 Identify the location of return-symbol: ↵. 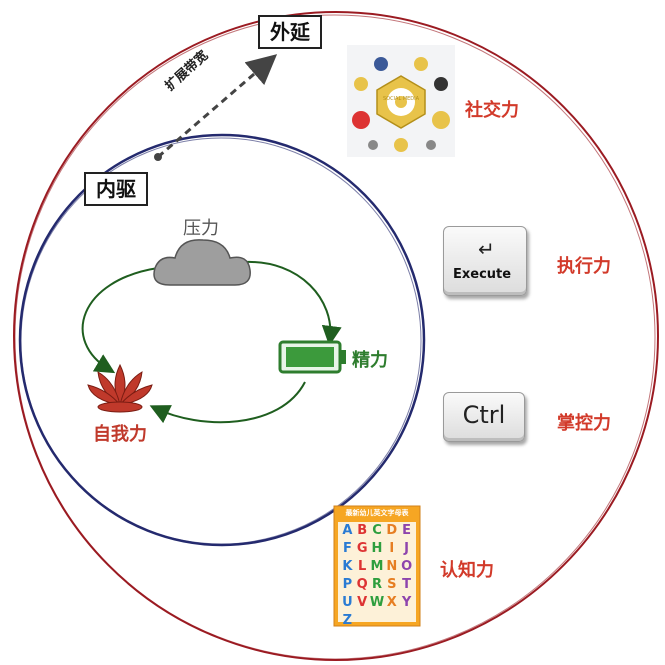
(486, 249).